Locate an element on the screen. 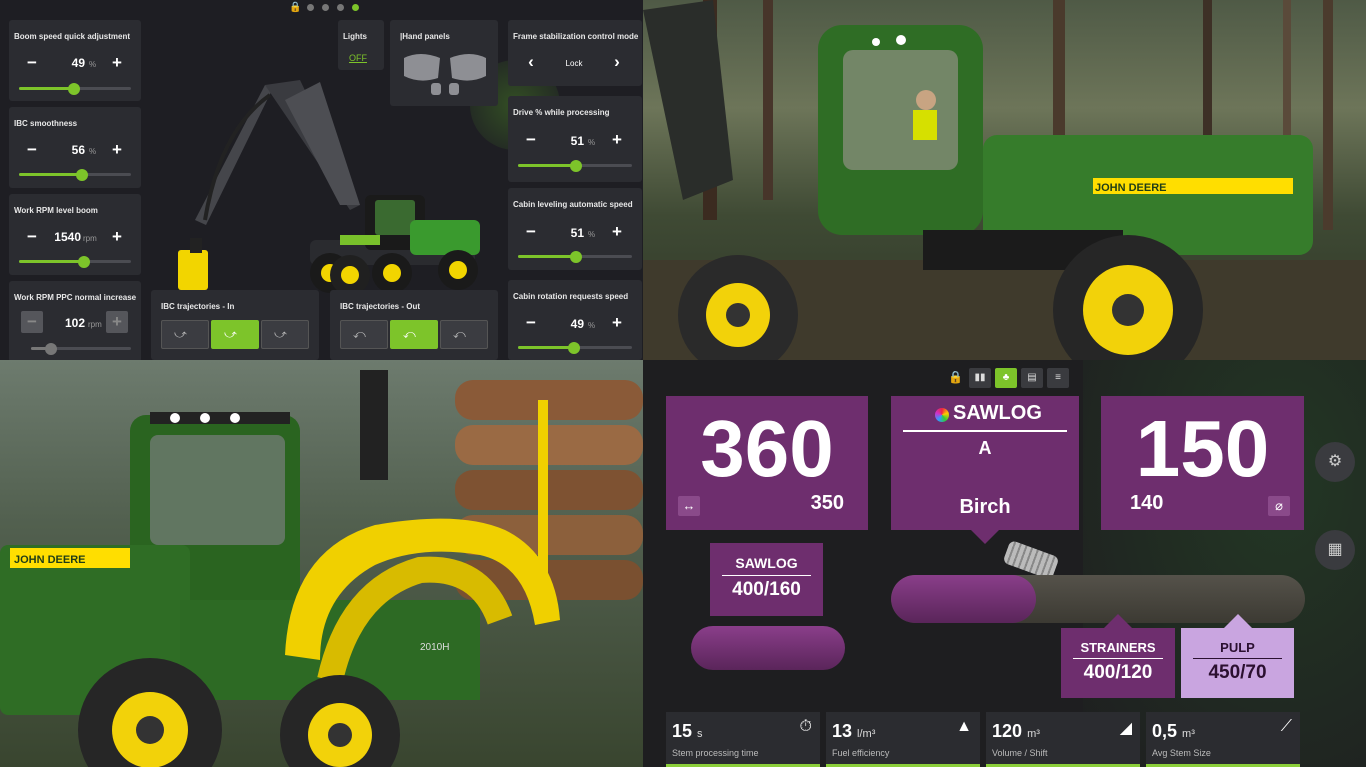 Image resolution: width=1366 pixels, height=767 pixels. stat-value: 15 is located at coordinates (682, 731).